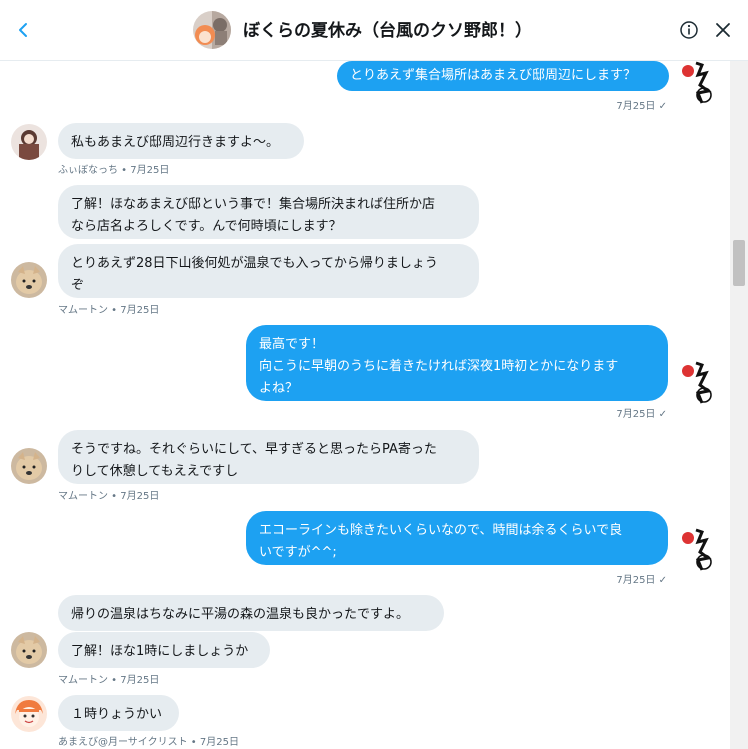  What do you see at coordinates (114, 170) in the screenshot?
I see `message-meta: ふぃぼなっち • 7月25日` at bounding box center [114, 170].